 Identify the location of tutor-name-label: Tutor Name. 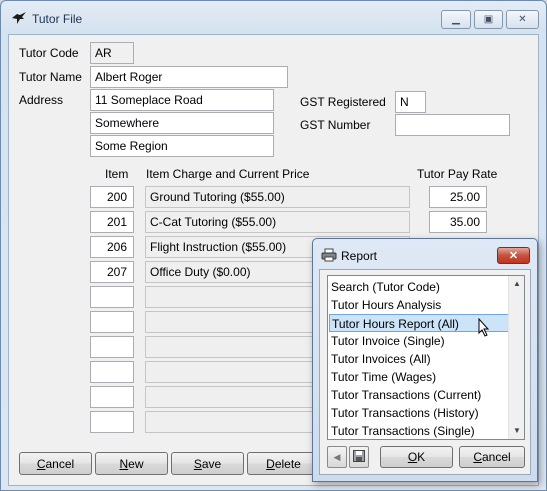
(50, 77).